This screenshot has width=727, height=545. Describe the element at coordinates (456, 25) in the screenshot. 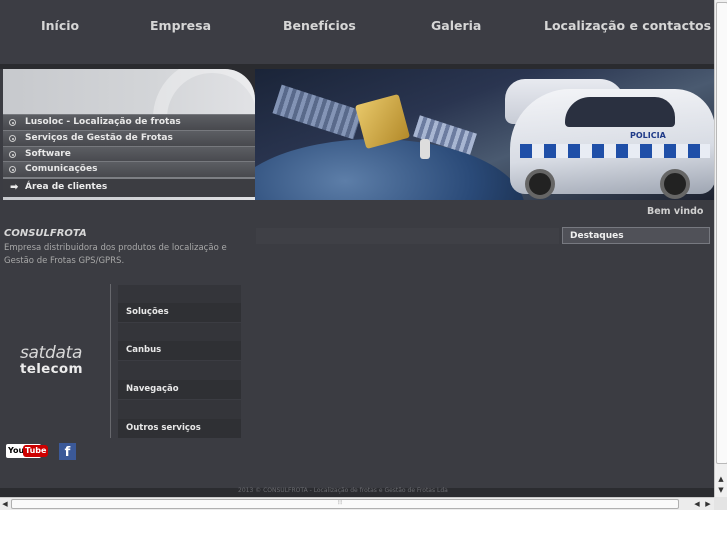

I see `nav-galeria: Galeria` at that location.